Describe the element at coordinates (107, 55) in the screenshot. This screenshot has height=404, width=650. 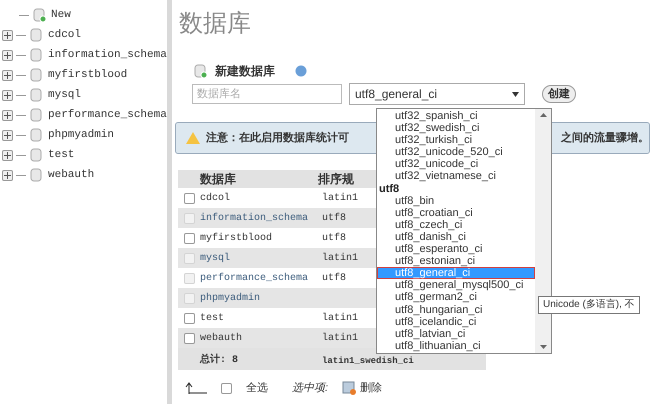
I see `database-link: information_schema` at that location.